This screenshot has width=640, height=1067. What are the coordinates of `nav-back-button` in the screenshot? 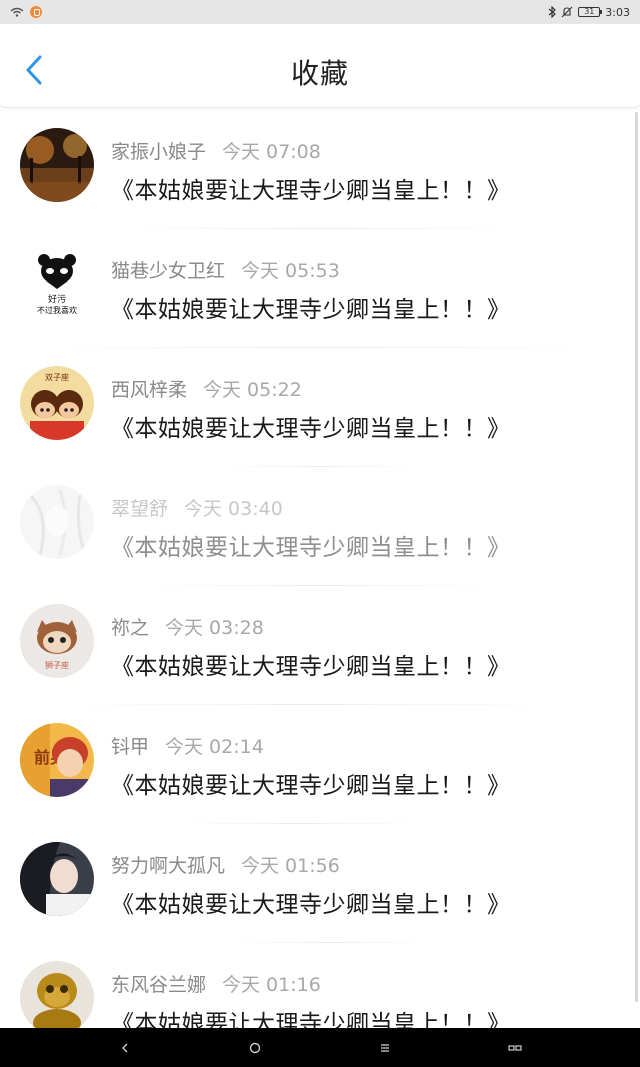 It's located at (125, 1048).